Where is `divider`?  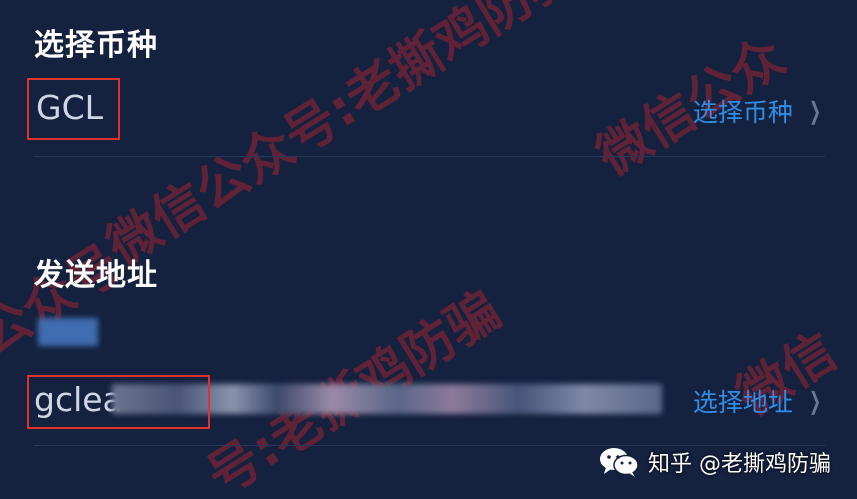
divider is located at coordinates (429, 156).